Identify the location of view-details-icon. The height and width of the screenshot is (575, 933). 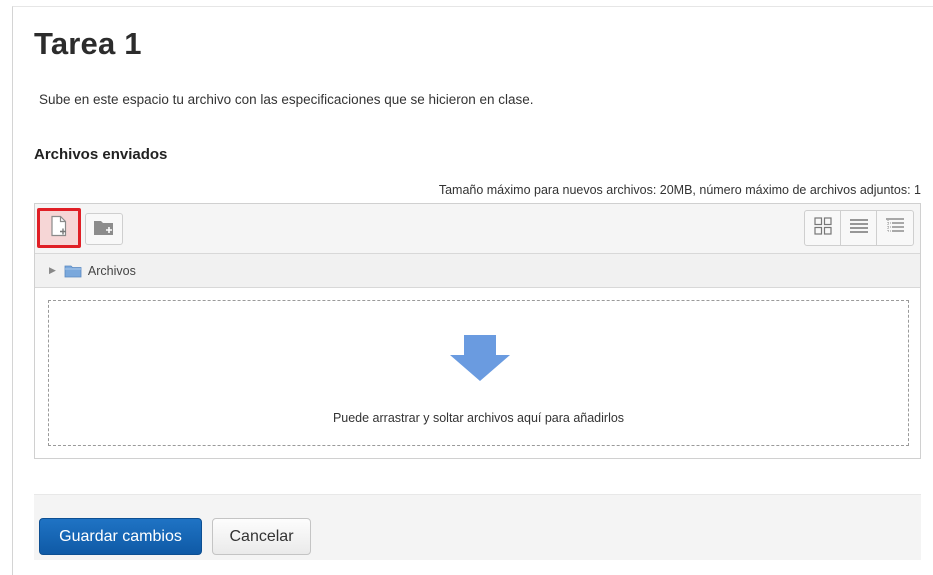
(859, 228).